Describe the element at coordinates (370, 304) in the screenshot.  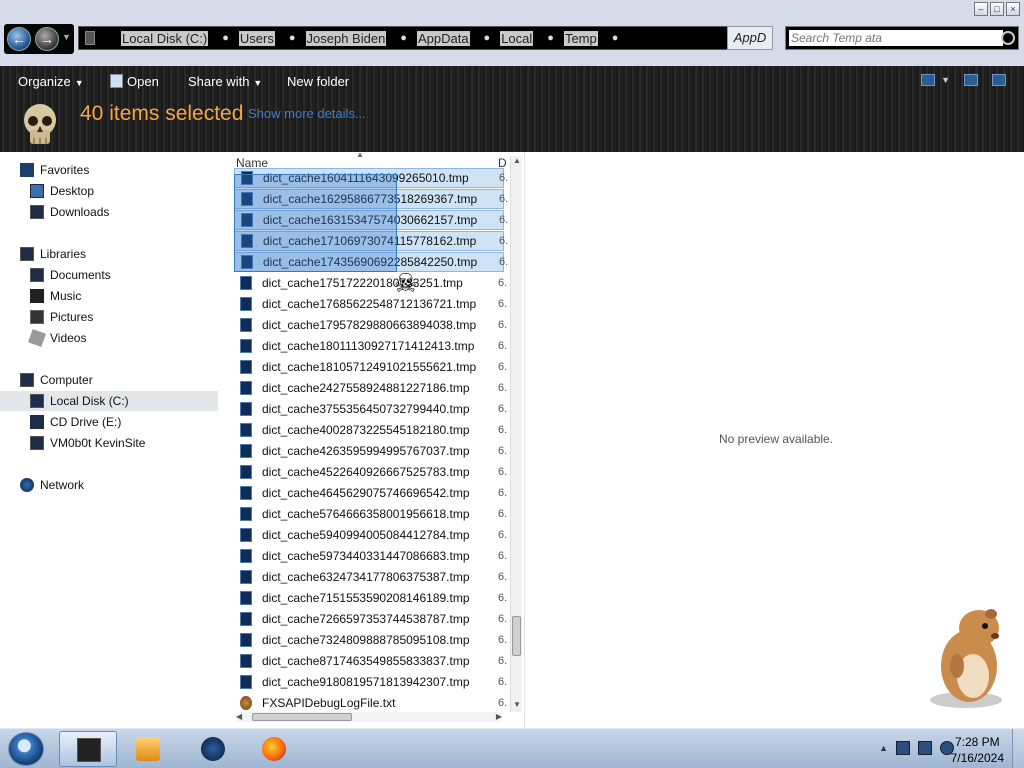
I see `file-row: dict_cache1768562254871213672​1.tmp 6.` at that location.